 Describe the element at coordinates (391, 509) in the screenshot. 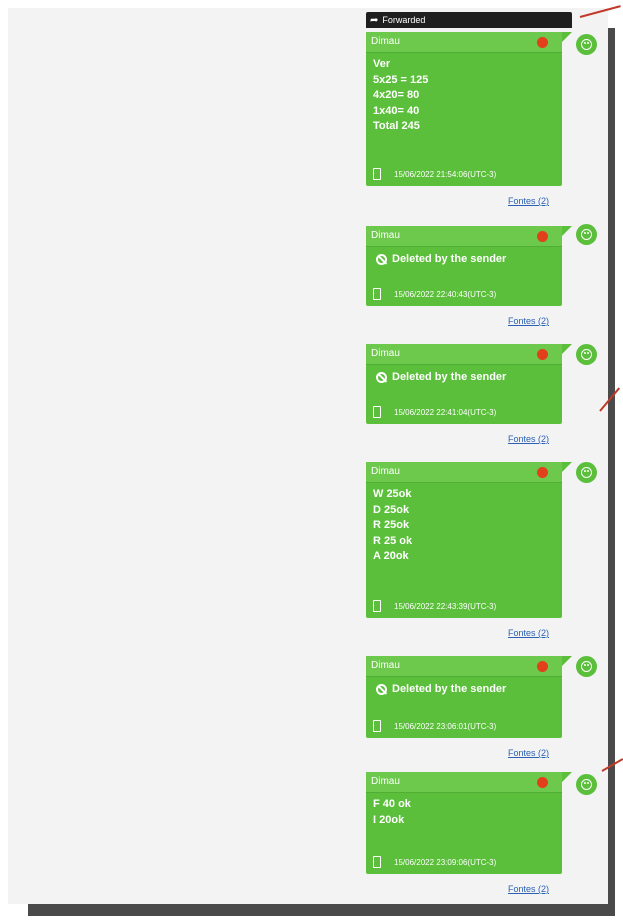

I see `message-line: D 25ok` at that location.